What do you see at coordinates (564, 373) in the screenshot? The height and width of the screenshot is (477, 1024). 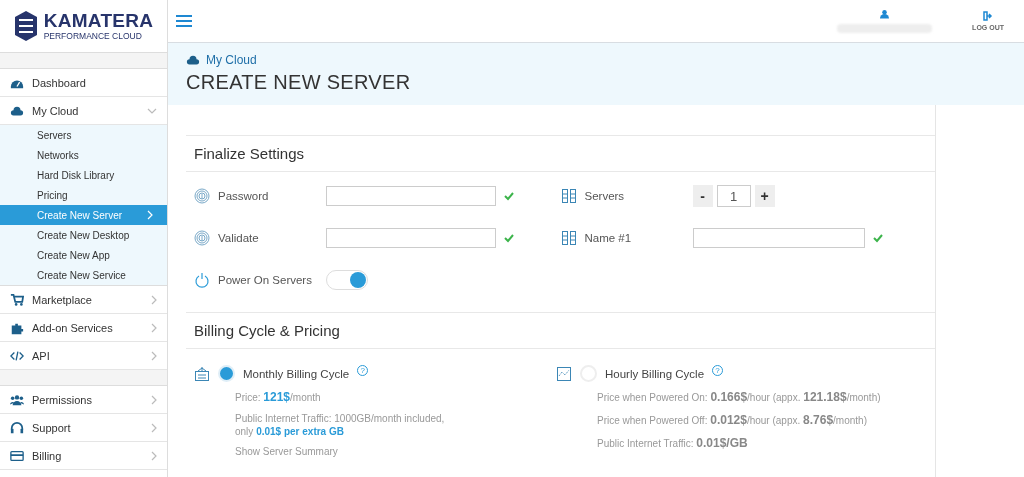 I see `chart-icon` at bounding box center [564, 373].